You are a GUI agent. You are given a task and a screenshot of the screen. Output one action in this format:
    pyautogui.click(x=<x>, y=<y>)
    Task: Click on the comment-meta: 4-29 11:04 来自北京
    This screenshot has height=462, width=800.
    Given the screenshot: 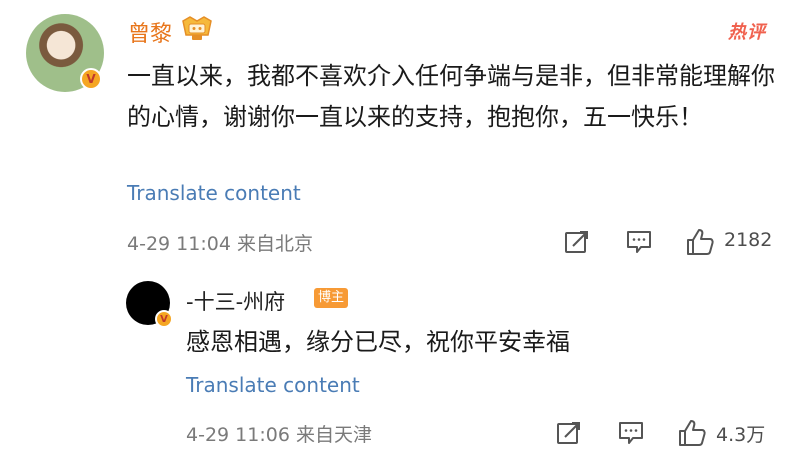 What is the action you would take?
    pyautogui.click(x=220, y=244)
    